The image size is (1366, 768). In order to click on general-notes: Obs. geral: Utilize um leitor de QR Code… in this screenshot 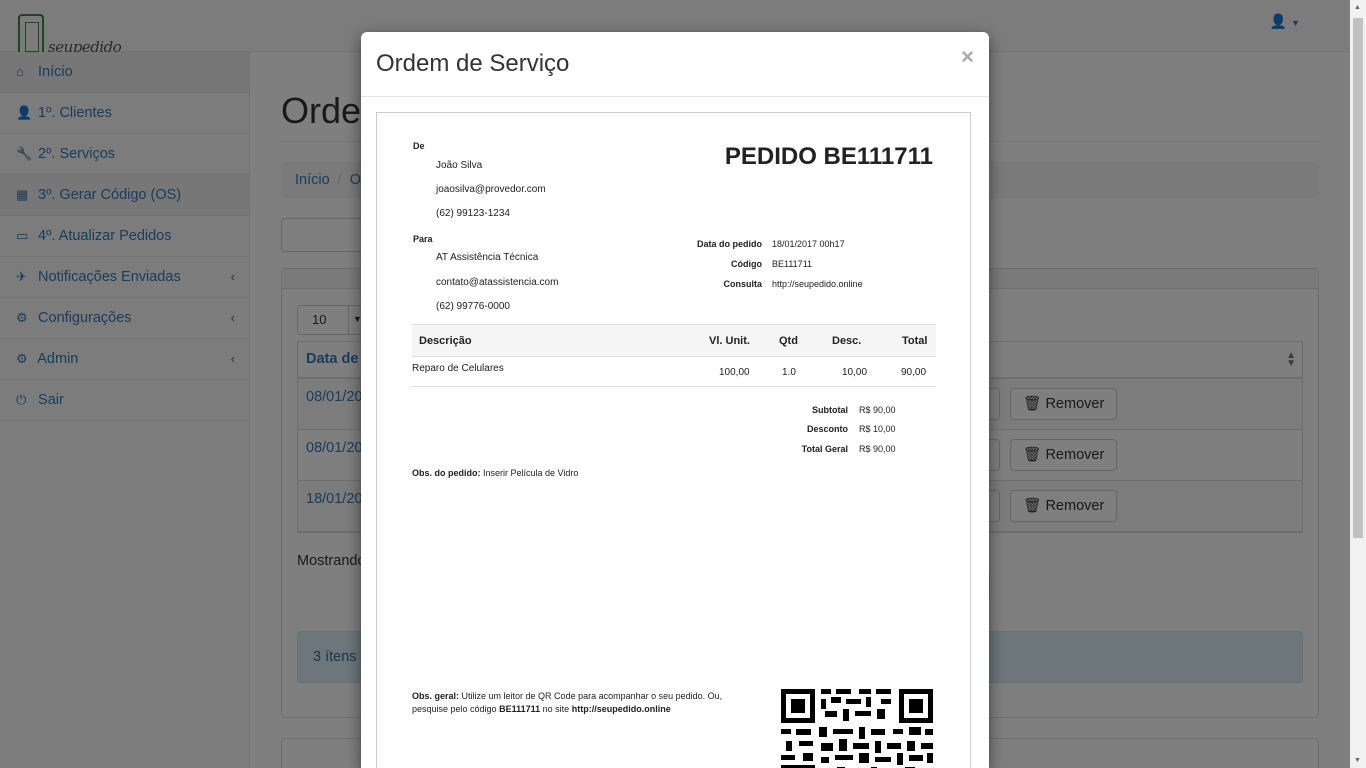, I will do `click(567, 703)`.